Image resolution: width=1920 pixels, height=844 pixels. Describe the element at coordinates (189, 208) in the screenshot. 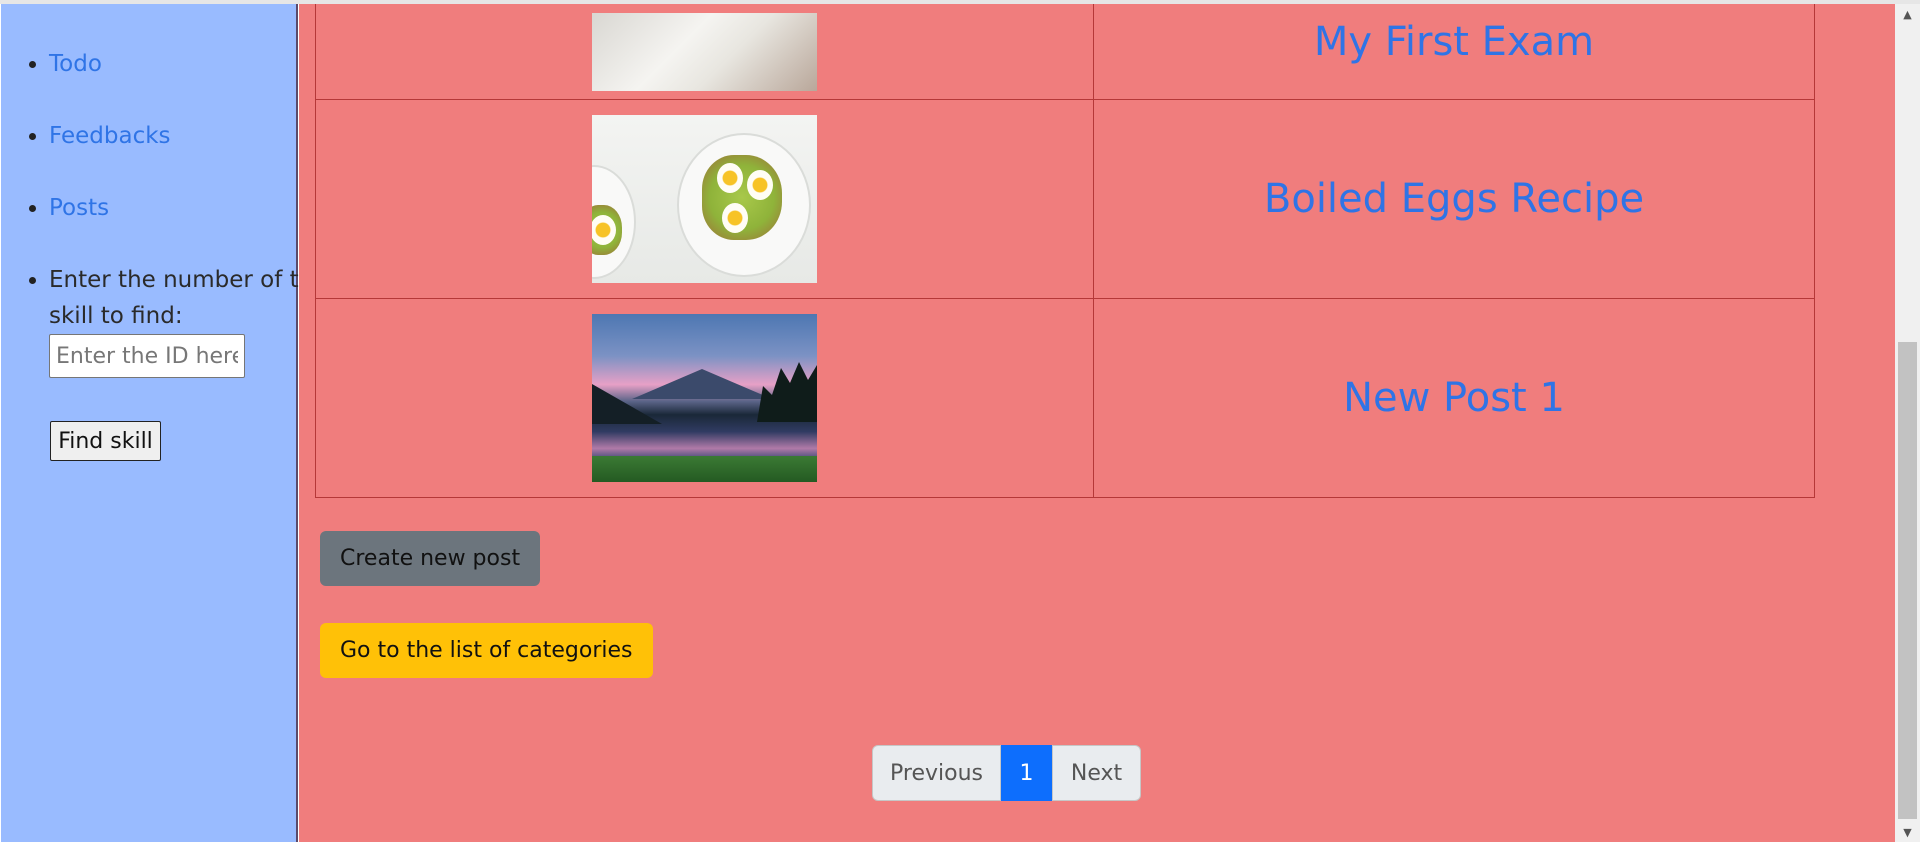

I see `sidebar-item-posts: Posts` at that location.